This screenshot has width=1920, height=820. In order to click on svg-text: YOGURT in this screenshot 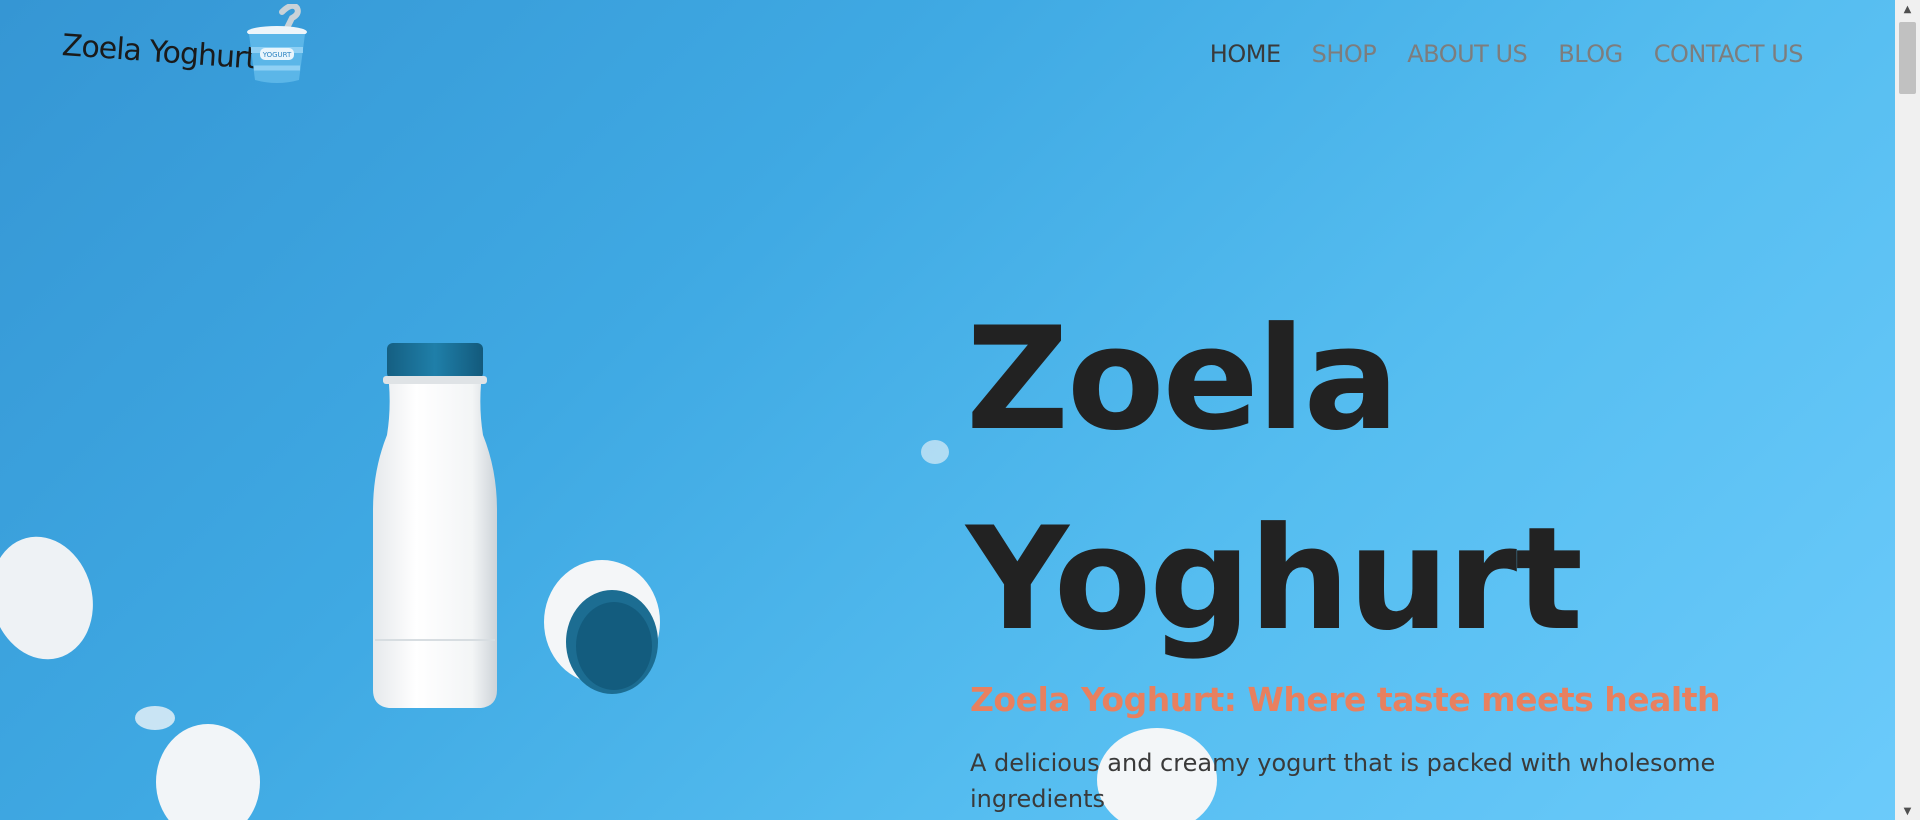, I will do `click(277, 55)`.